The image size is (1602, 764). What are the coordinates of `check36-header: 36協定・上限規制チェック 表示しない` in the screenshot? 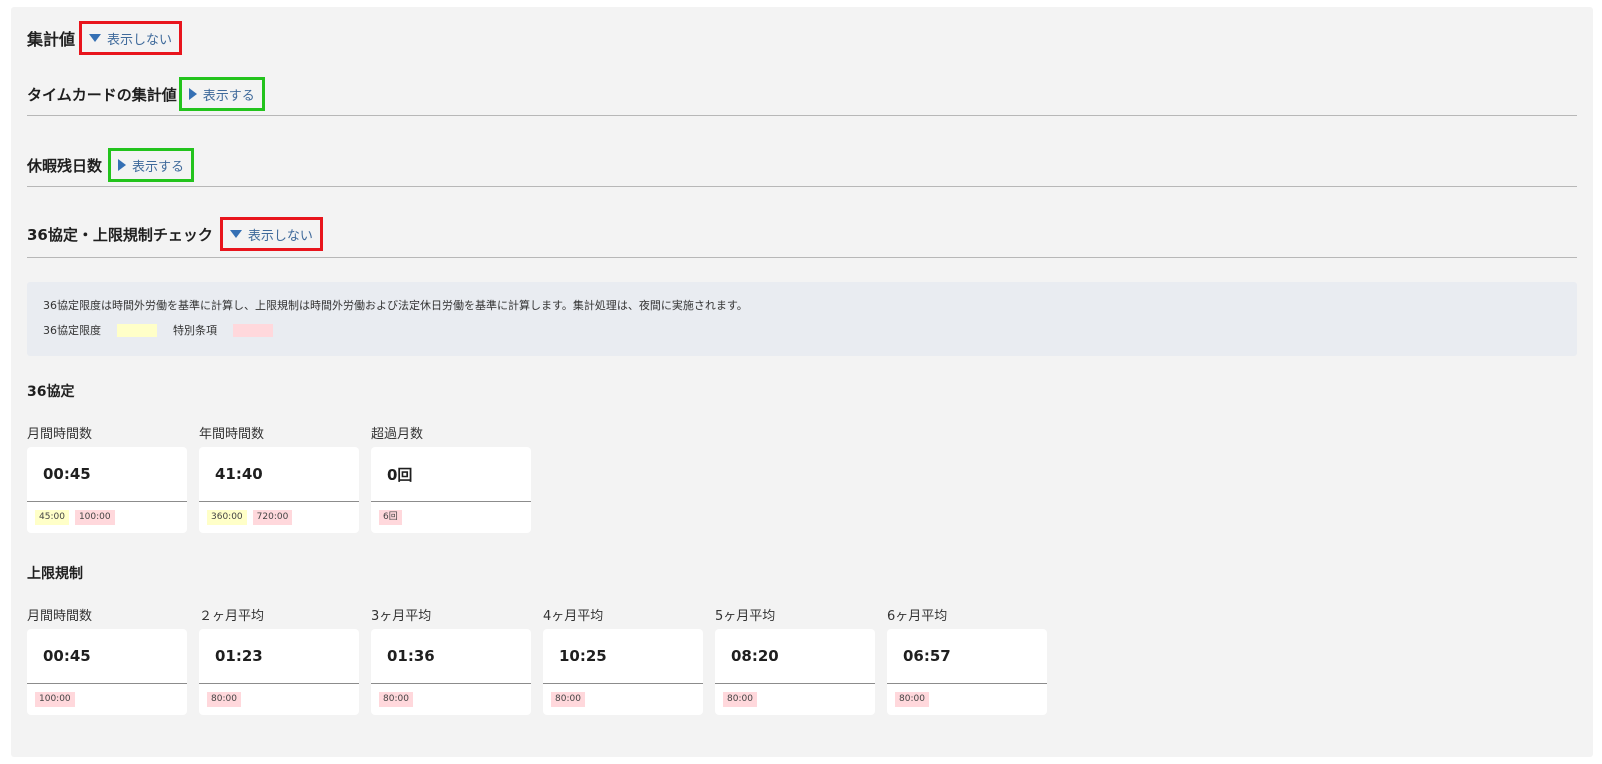 It's located at (175, 234).